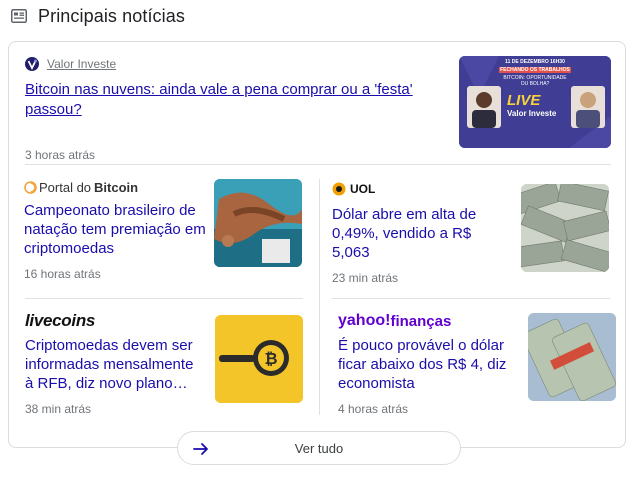  Describe the element at coordinates (421, 321) in the screenshot. I see `source-name-part-2: finanças` at that location.